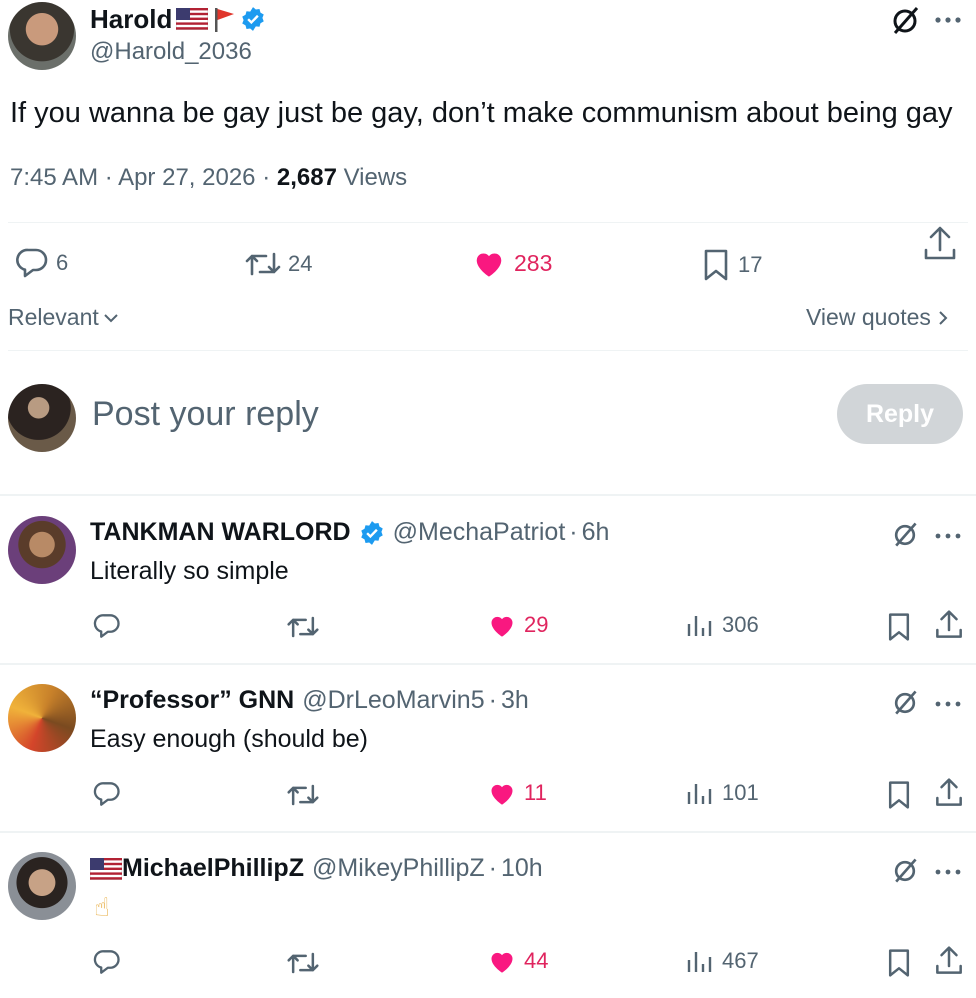 This screenshot has height=998, width=976. What do you see at coordinates (189, 571) in the screenshot?
I see `reply-text: Literally so simple` at bounding box center [189, 571].